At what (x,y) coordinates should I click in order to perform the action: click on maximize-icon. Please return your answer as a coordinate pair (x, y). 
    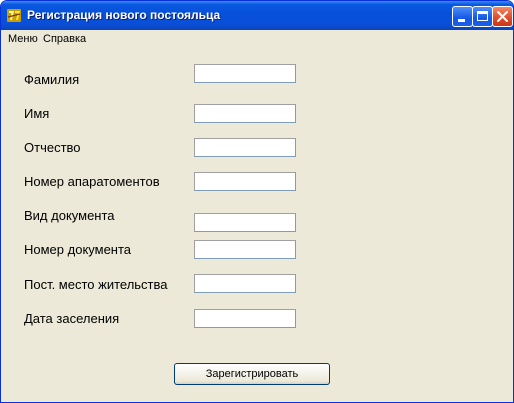
    Looking at the image, I should click on (482, 16).